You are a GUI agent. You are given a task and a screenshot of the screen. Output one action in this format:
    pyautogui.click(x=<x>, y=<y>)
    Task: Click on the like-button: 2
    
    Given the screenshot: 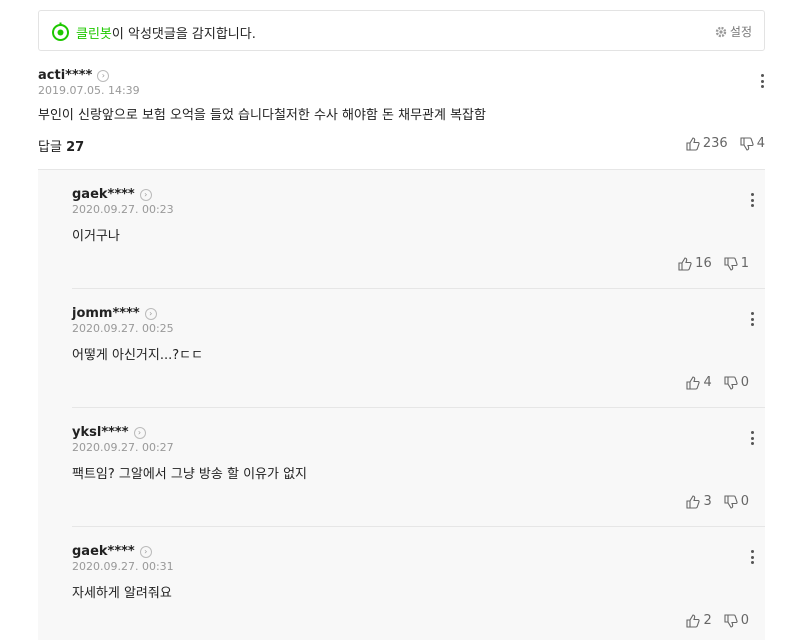 What is the action you would take?
    pyautogui.click(x=699, y=620)
    